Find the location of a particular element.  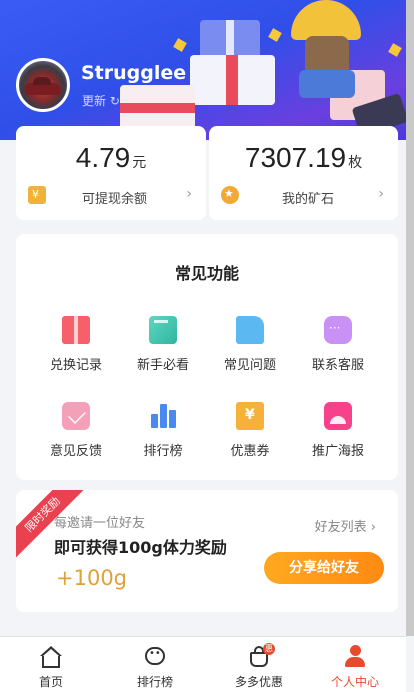

withdrawable-balance-card: 4.79元 可提现余额 › is located at coordinates (111, 173).